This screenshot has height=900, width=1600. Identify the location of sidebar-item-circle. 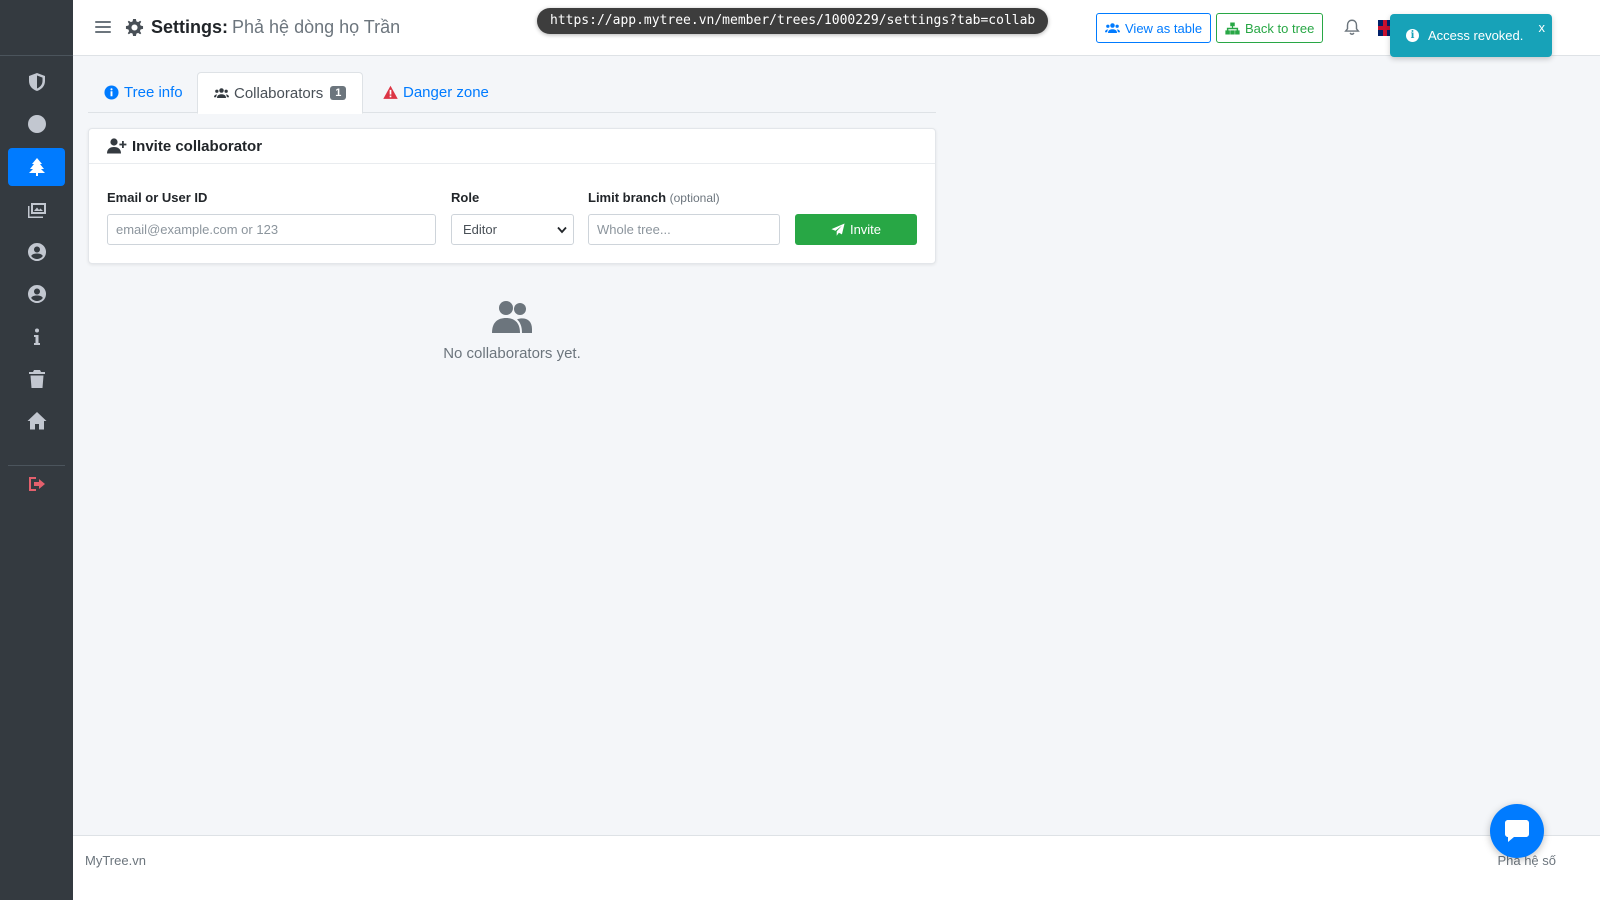
(36, 124).